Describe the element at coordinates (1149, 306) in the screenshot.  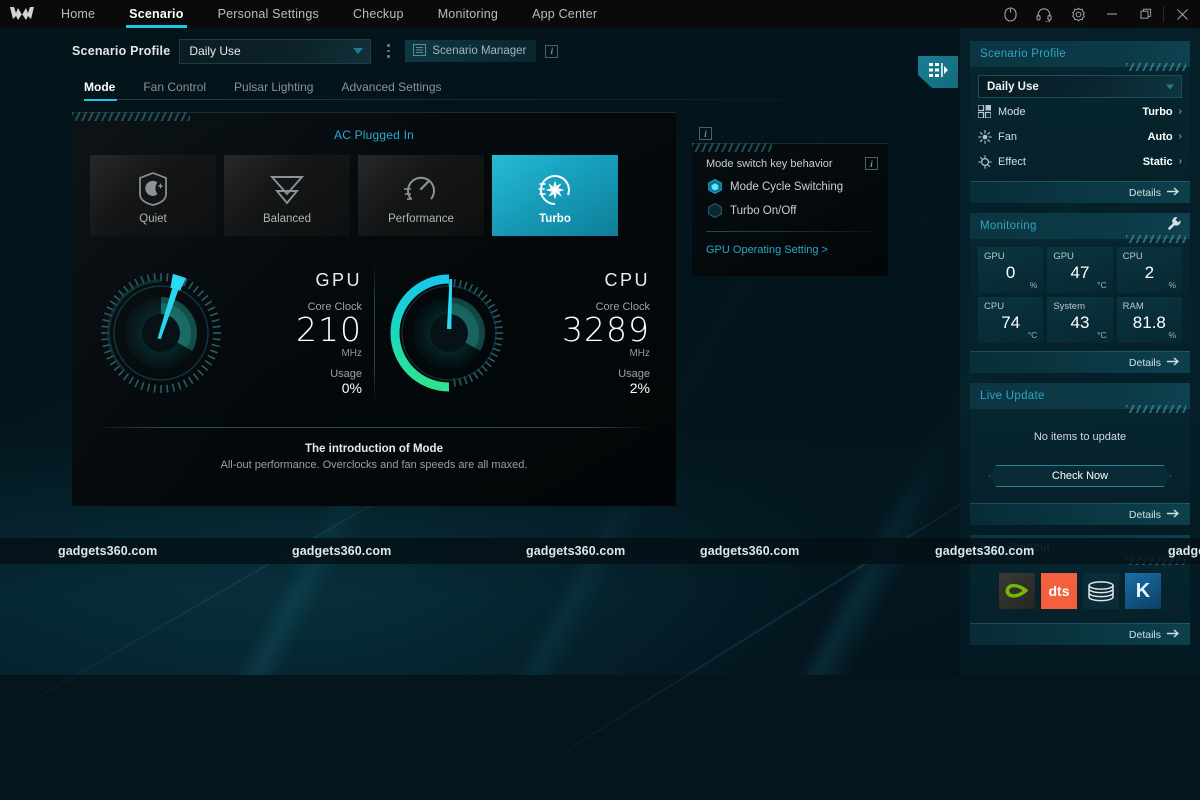
I see `tile-label: RAM` at that location.